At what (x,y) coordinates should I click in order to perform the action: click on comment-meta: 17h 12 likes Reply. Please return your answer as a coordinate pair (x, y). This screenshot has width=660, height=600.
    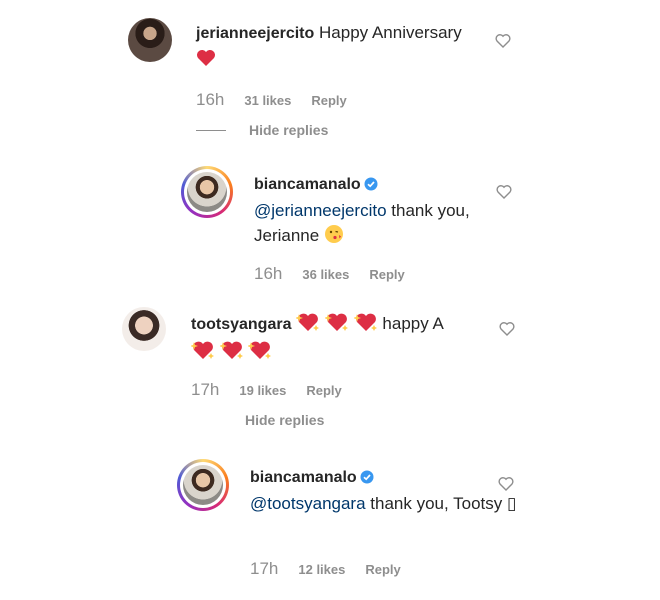
    Looking at the image, I should click on (325, 569).